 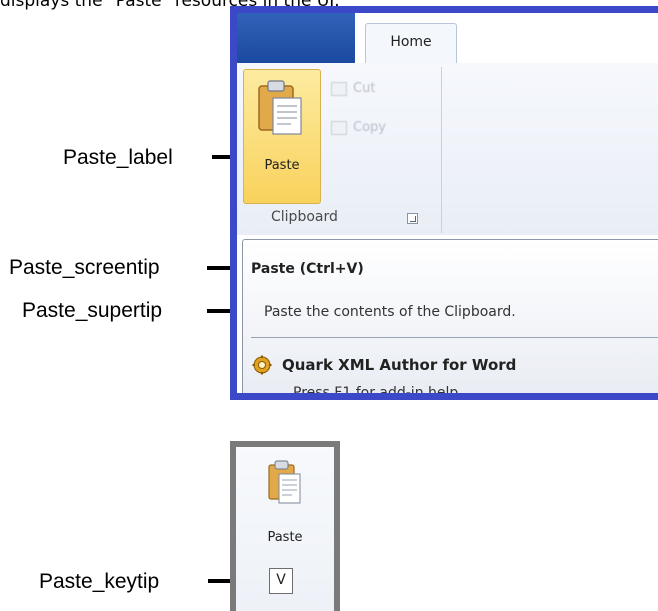 I want to click on callout-paste-keytip: Paste_keytip, so click(x=99, y=581).